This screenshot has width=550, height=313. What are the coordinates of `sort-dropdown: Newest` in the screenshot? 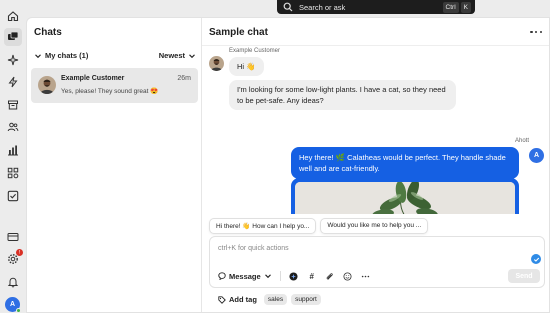 It's located at (177, 55).